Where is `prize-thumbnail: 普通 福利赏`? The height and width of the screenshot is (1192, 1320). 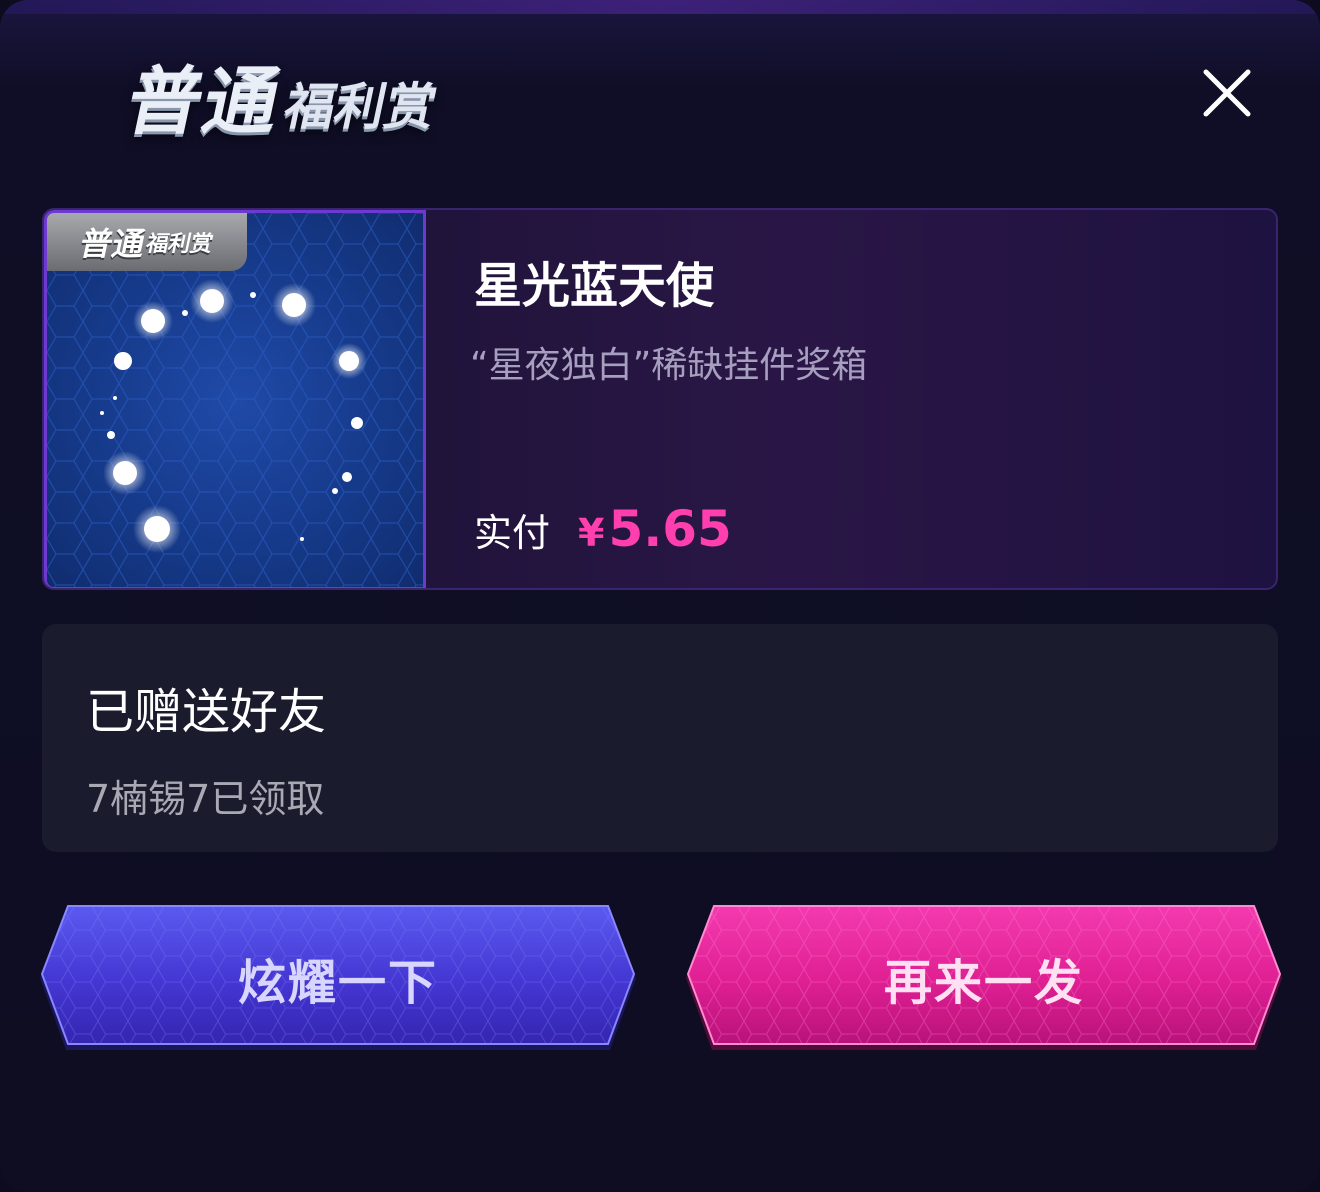
prize-thumbnail: 普通 福利赏 is located at coordinates (235, 399).